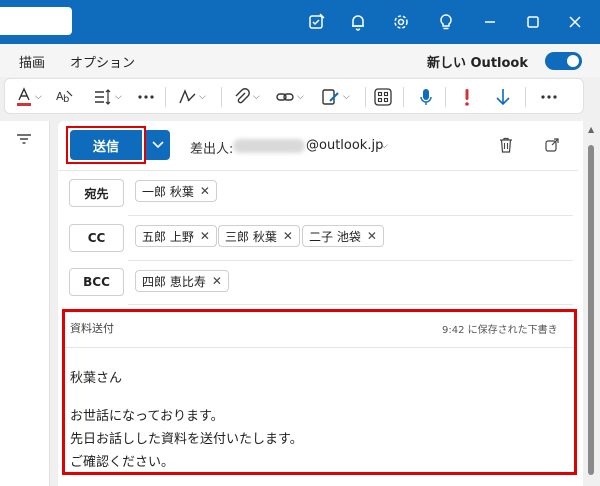  What do you see at coordinates (477, 63) in the screenshot?
I see `new-outlook-label: 新しい Outlook` at bounding box center [477, 63].